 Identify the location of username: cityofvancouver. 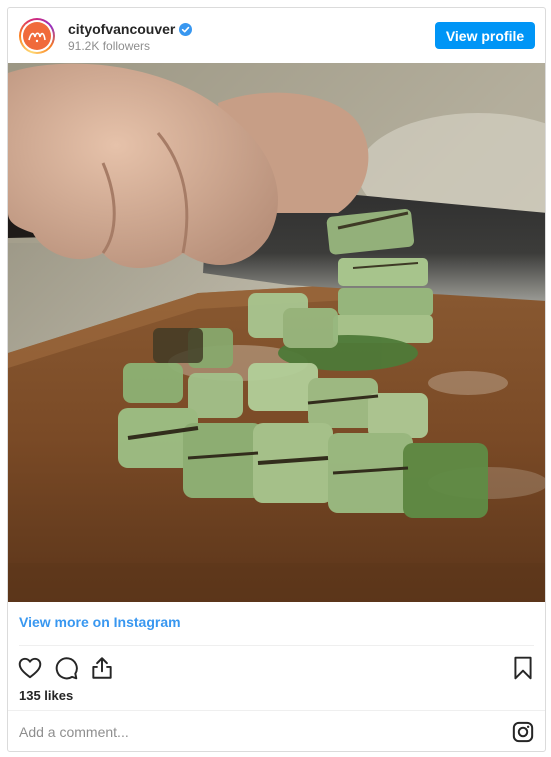
(121, 29).